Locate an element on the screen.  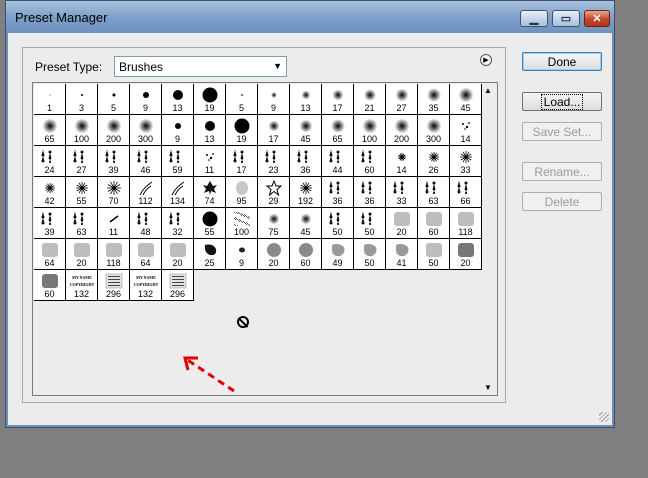
brush-preset-thumbnail: 46 is located at coordinates (146, 161).